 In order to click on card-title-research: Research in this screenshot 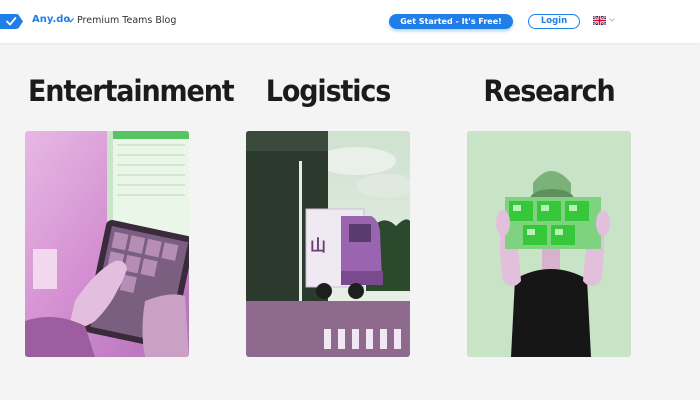, I will do `click(549, 91)`.